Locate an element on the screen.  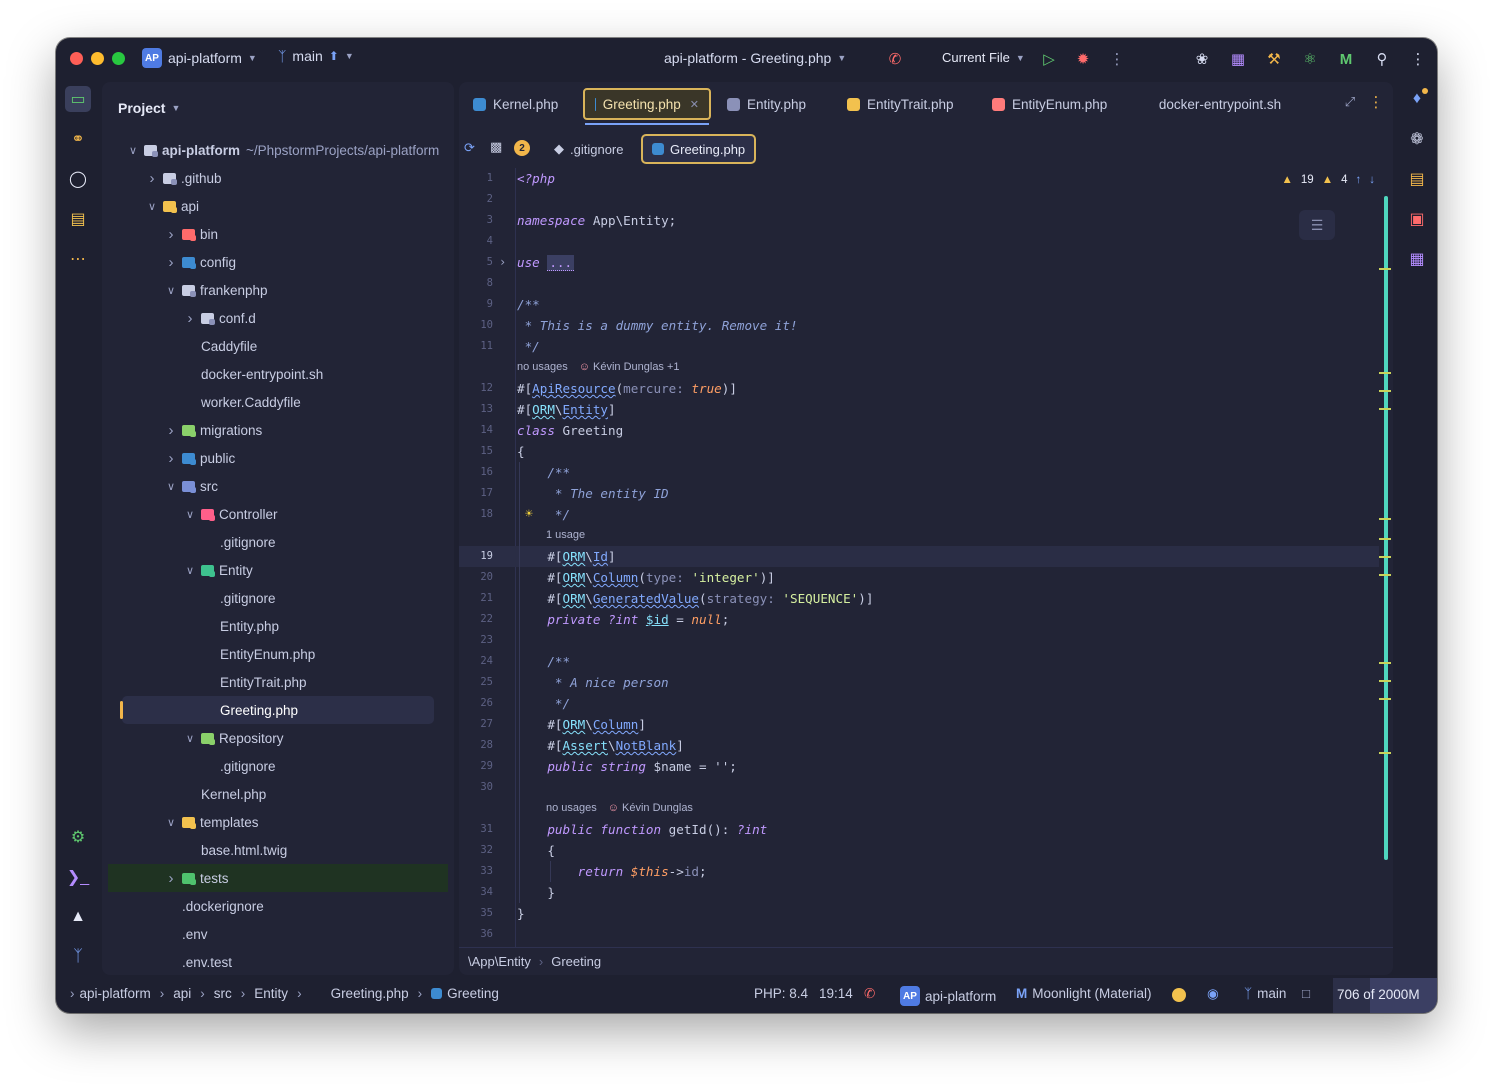
cursor-position: 19:14 is located at coordinates (836, 993).